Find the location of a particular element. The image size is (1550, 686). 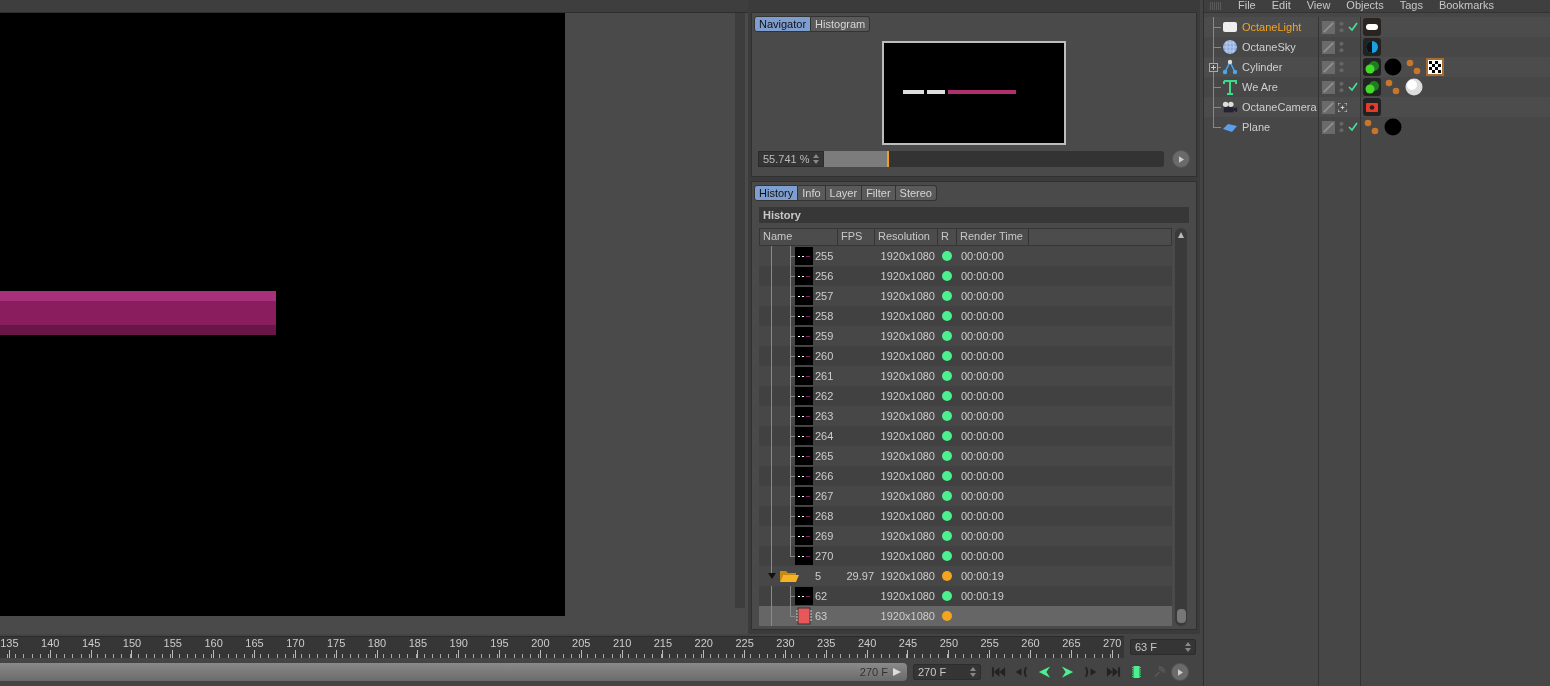

row-name: 262 is located at coordinates (824, 396).